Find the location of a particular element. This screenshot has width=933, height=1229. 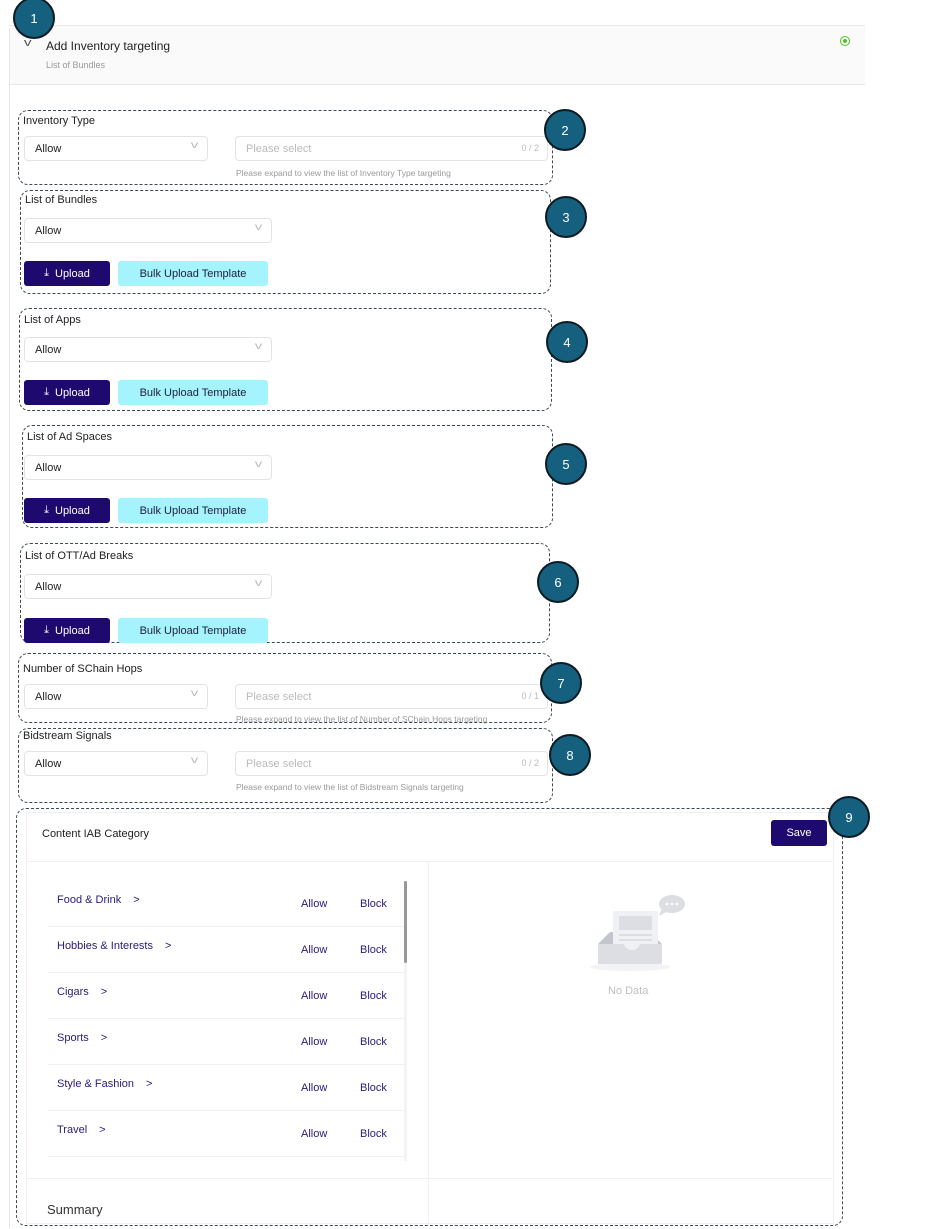

category-label: Cigars > is located at coordinates (82, 992).